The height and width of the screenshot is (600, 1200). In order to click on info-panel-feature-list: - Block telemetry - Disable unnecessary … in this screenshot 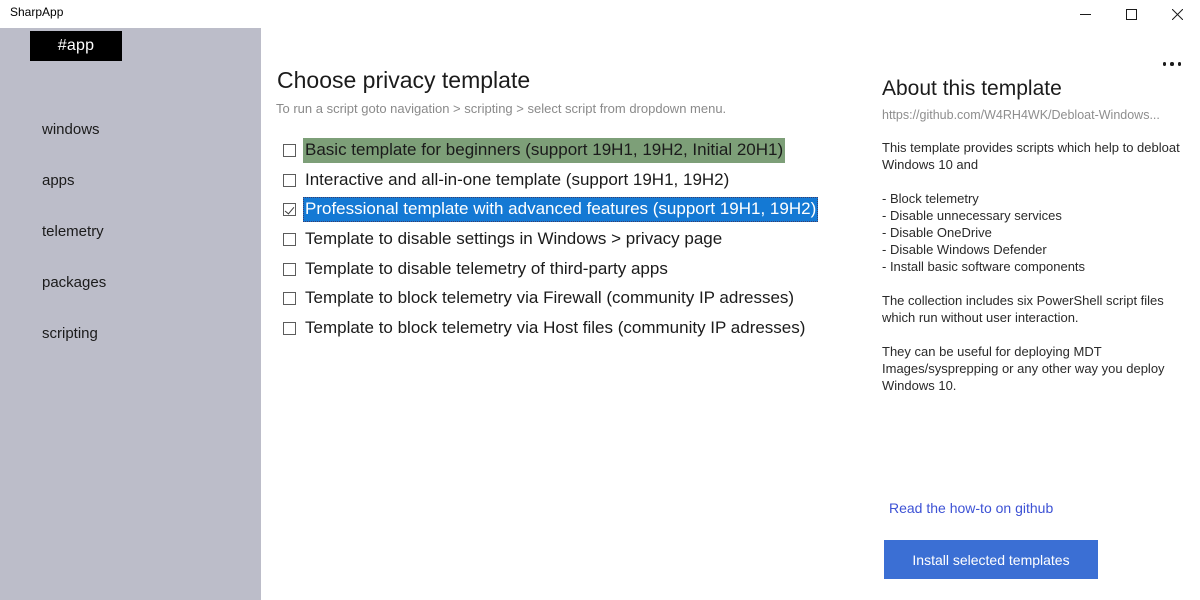, I will do `click(1032, 232)`.